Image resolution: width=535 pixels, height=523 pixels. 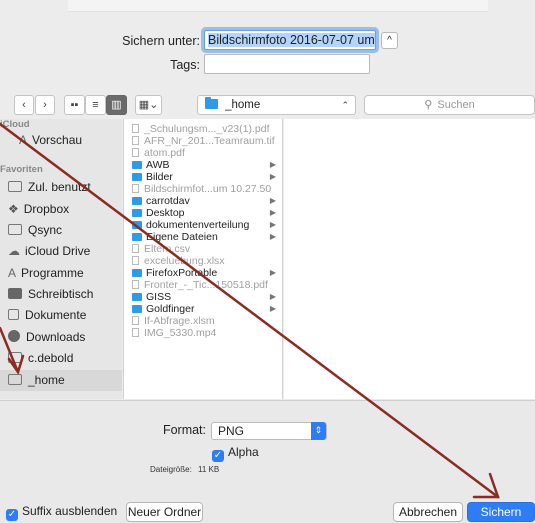 I want to click on search-icon: ⚲, so click(x=428, y=105).